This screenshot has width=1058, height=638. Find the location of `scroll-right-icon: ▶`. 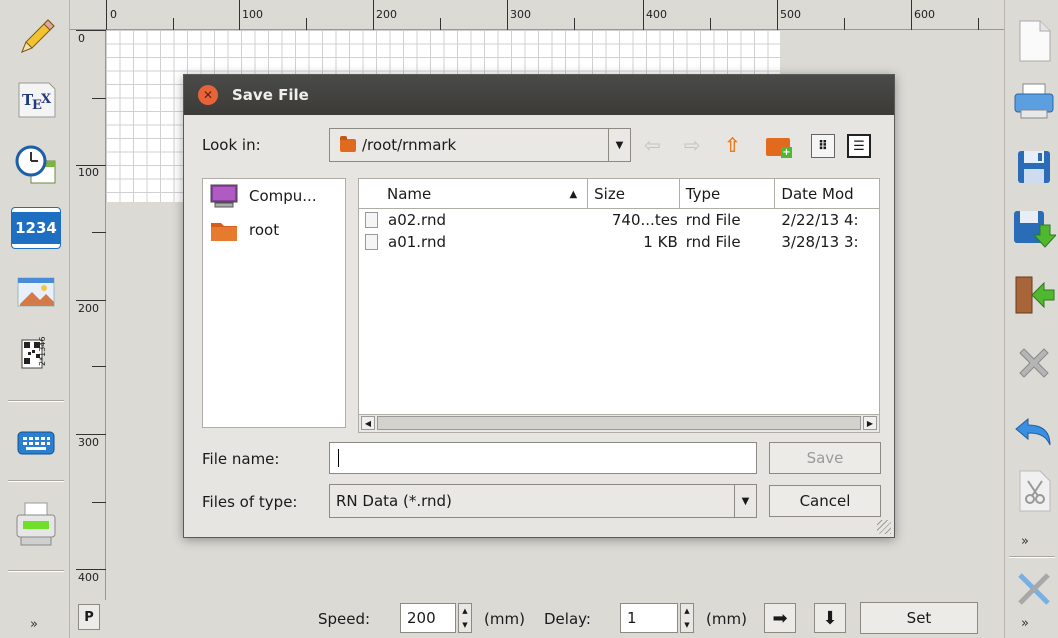

scroll-right-icon: ▶ is located at coordinates (870, 423).